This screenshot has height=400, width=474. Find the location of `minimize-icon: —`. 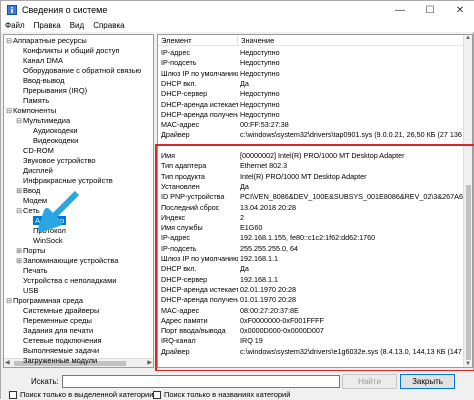

minimize-icon: — is located at coordinates (400, 10).